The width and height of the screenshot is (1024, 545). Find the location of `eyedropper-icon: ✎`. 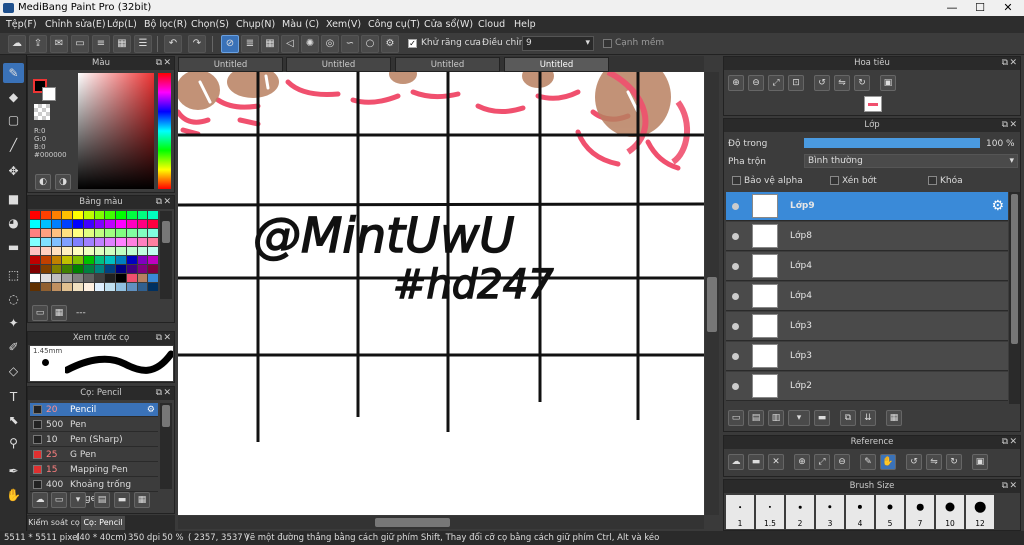

eyedropper-icon: ✎ is located at coordinates (868, 462).